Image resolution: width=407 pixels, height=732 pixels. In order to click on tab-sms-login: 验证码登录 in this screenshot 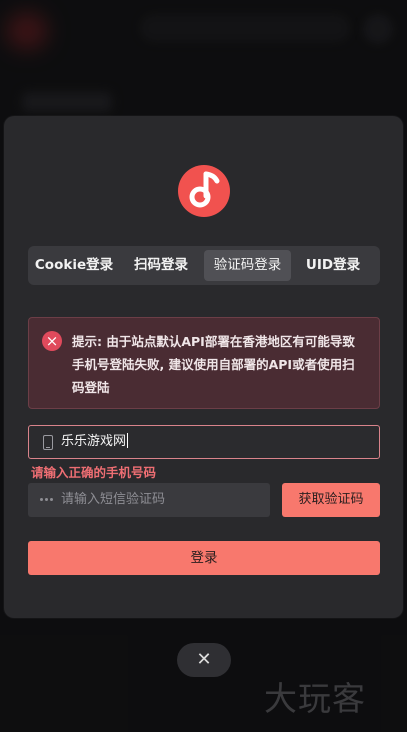, I will do `click(247, 265)`.